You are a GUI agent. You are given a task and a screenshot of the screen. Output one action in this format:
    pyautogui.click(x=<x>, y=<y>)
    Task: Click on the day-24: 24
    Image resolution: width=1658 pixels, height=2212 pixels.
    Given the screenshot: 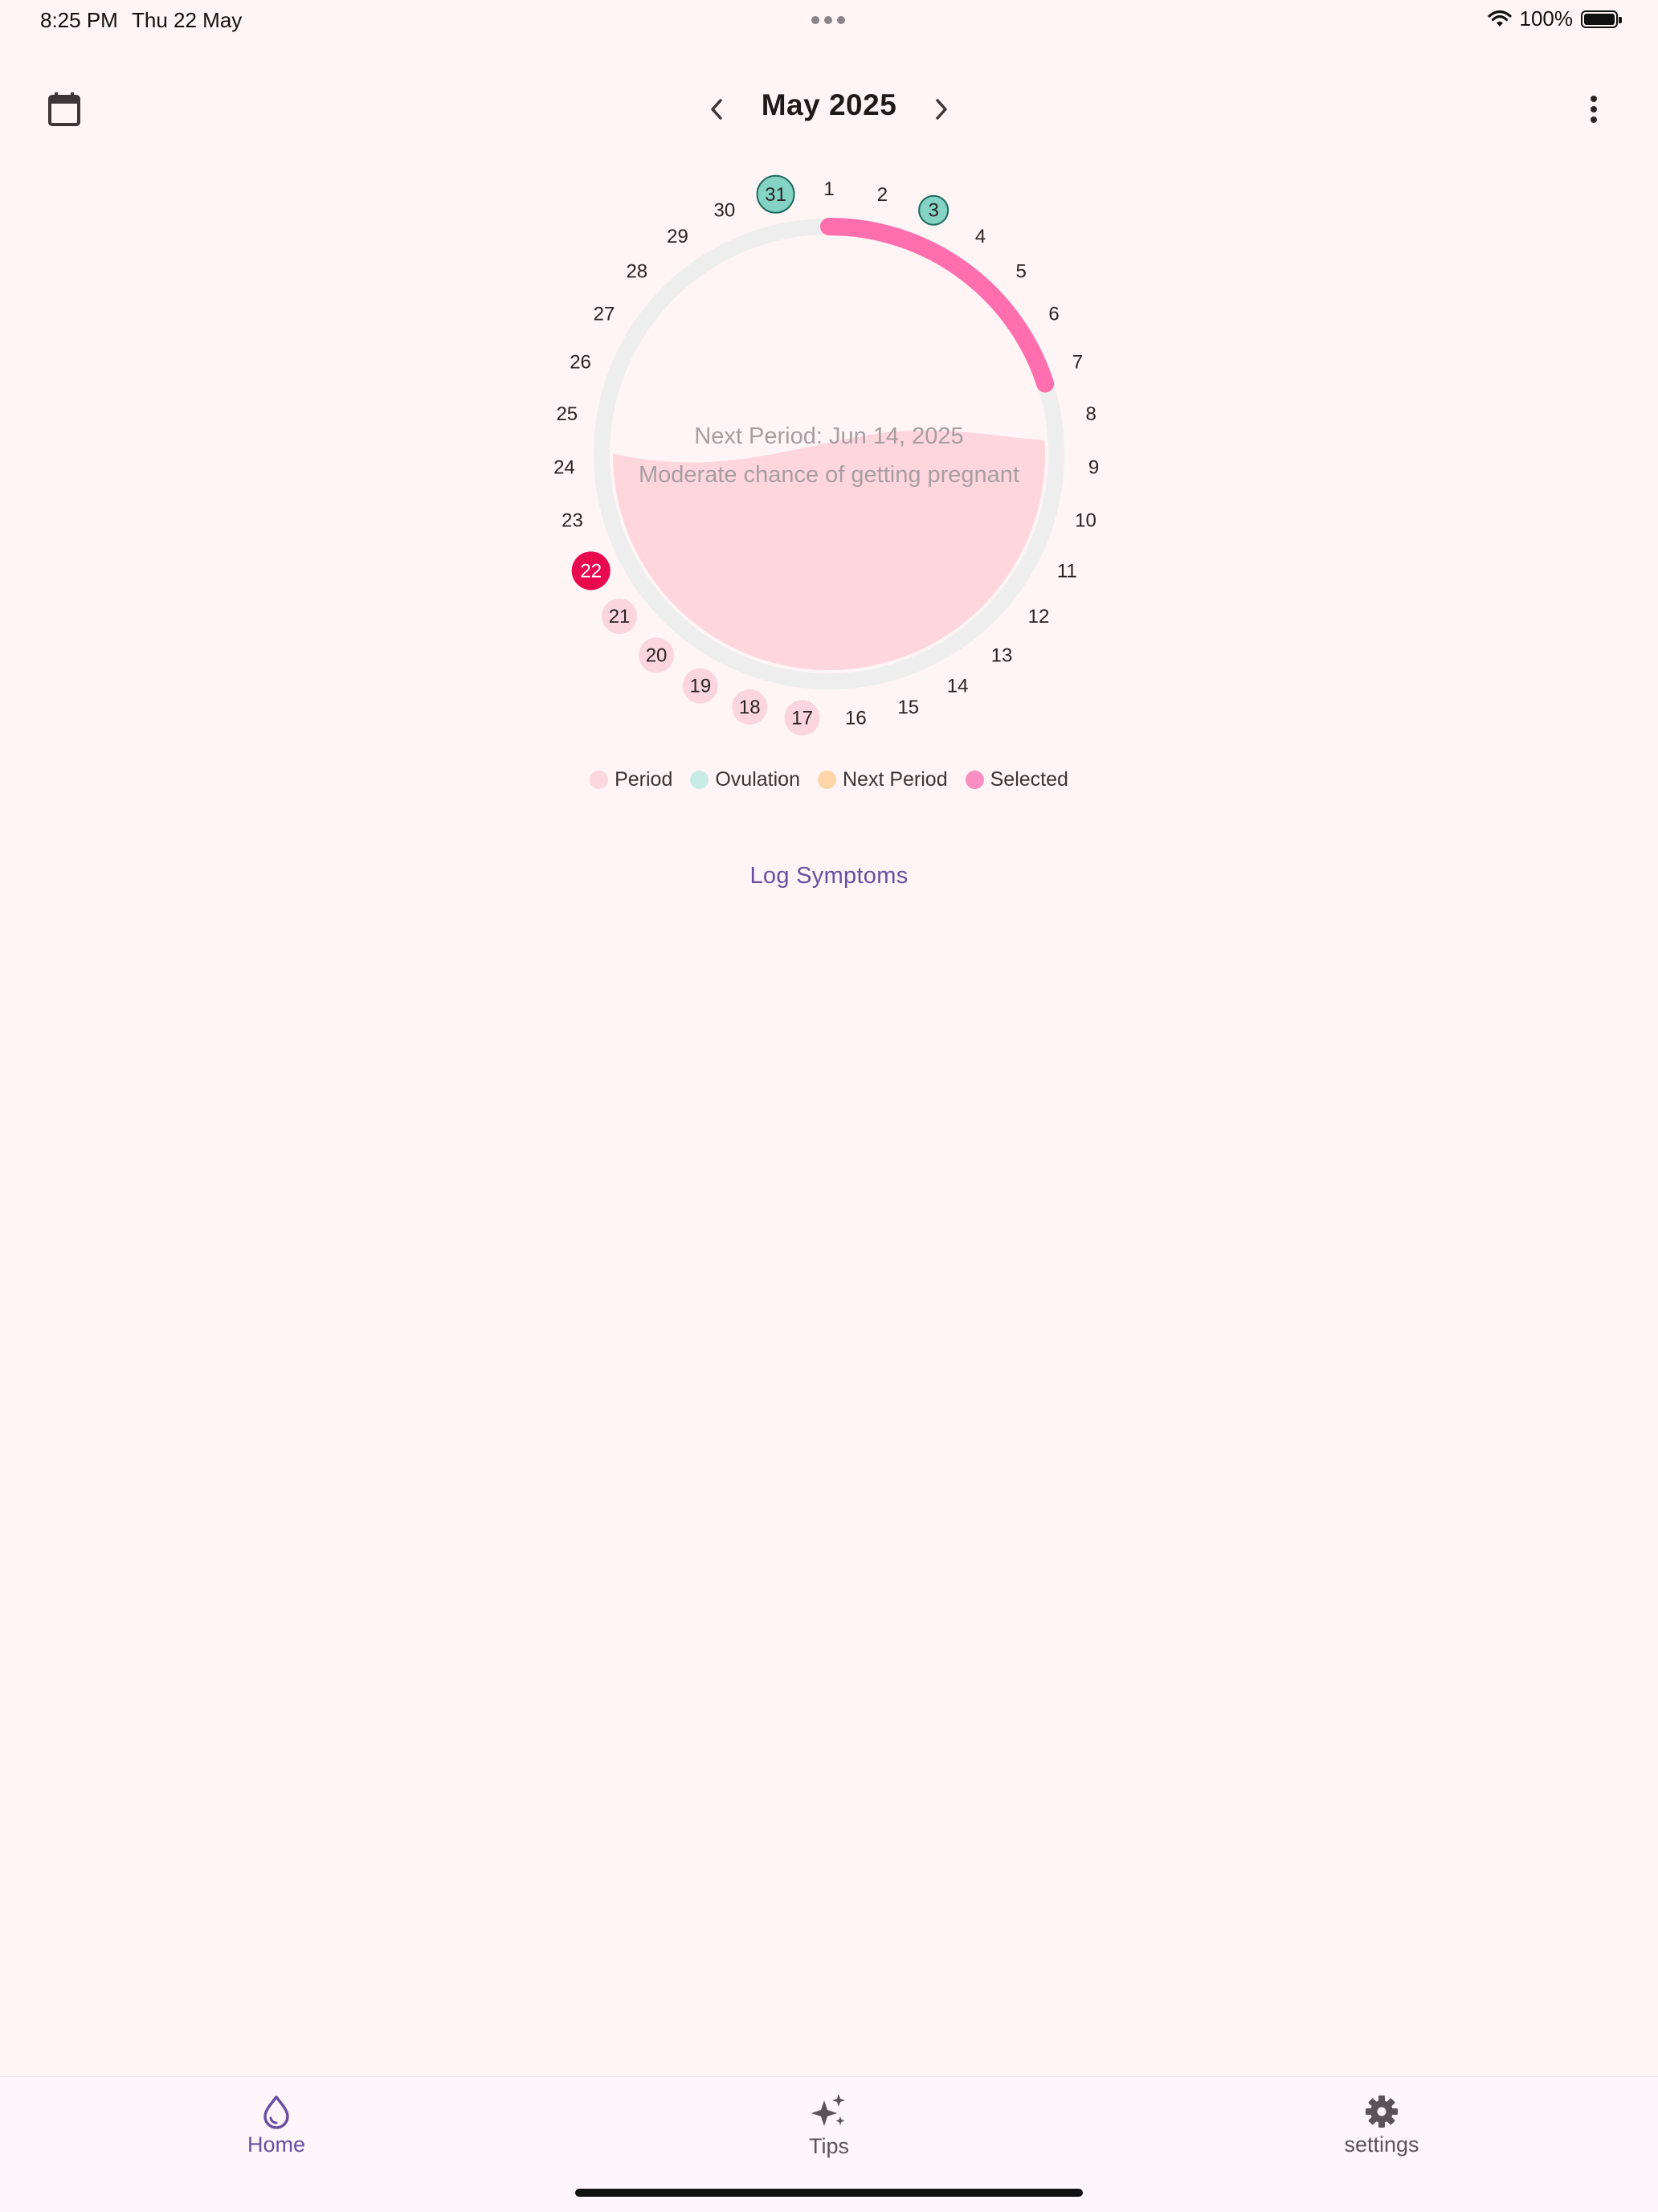 What is the action you would take?
    pyautogui.click(x=564, y=468)
    